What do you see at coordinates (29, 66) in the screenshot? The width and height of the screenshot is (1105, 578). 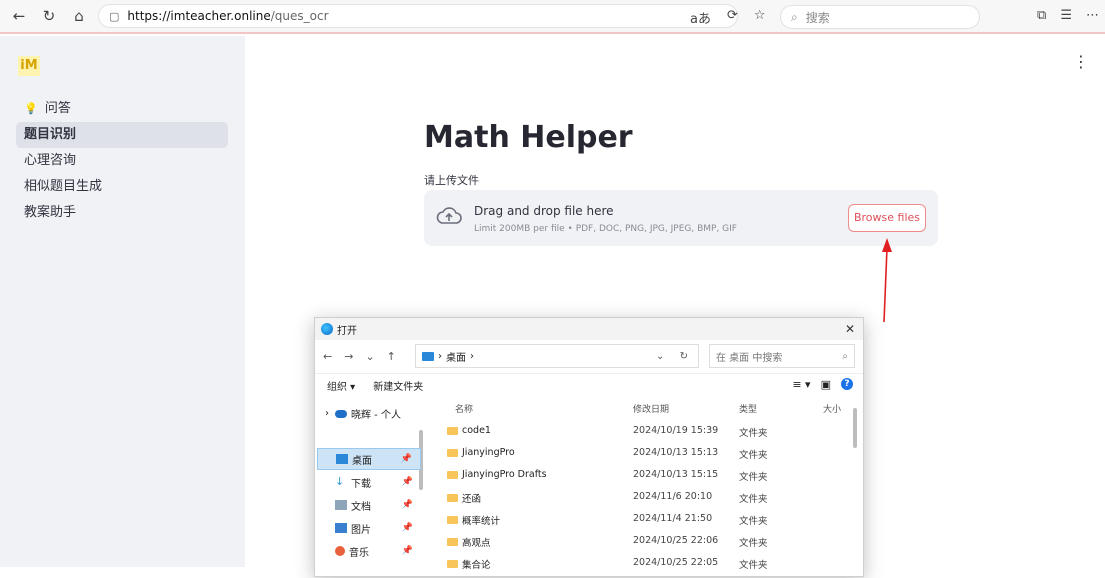 I see `app-logo: iM` at bounding box center [29, 66].